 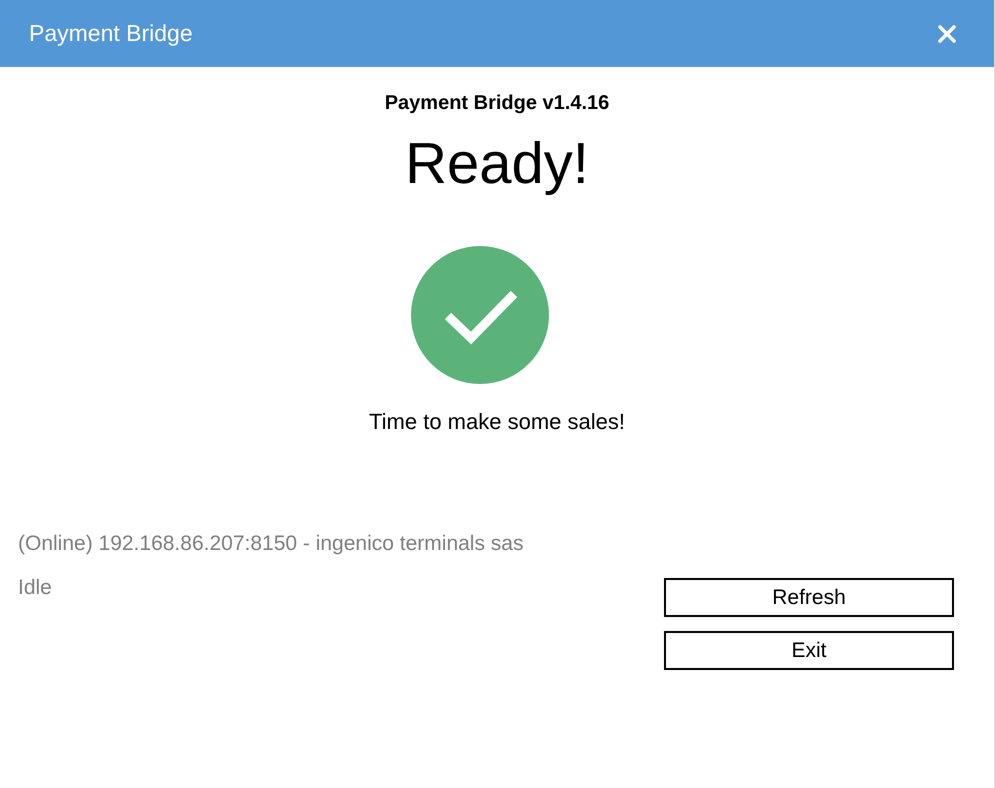 What do you see at coordinates (809, 650) in the screenshot?
I see `exit-button: Exit` at bounding box center [809, 650].